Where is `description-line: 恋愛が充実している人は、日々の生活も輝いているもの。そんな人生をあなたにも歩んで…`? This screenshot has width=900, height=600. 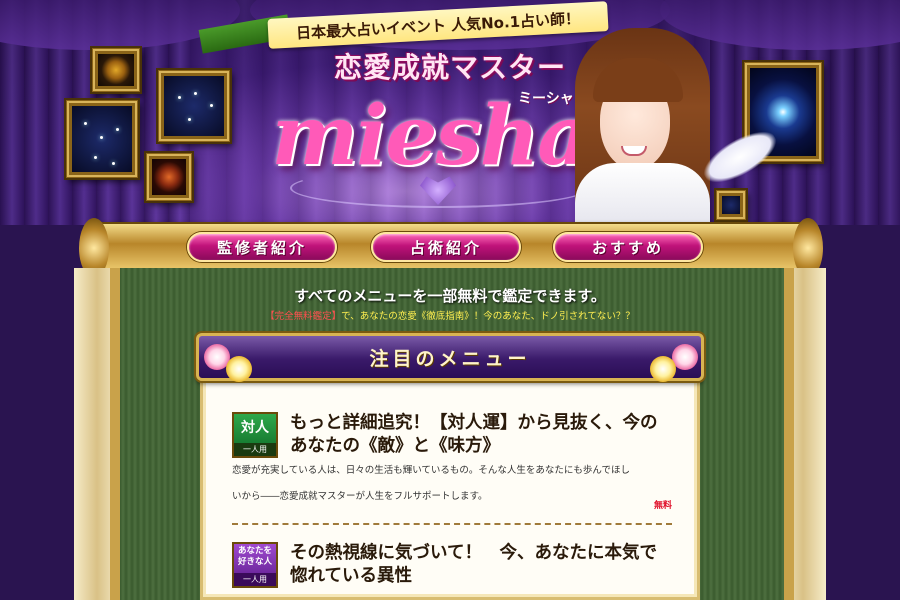
description-line: 恋愛が充実している人は、日々の生活も輝いているもの。そんな人生をあなたにも歩んで… is located at coordinates (431, 470).